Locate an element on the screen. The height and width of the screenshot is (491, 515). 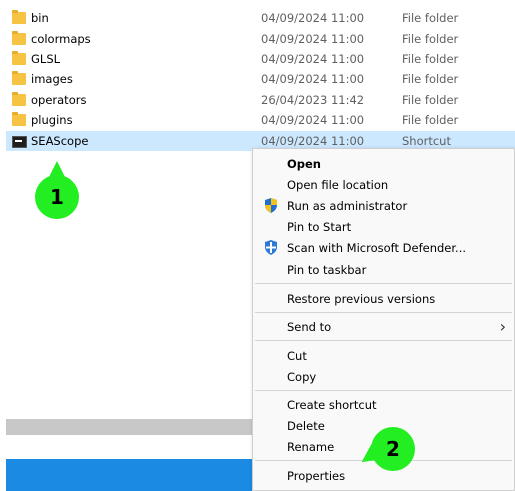
file-name: images is located at coordinates (52, 79).